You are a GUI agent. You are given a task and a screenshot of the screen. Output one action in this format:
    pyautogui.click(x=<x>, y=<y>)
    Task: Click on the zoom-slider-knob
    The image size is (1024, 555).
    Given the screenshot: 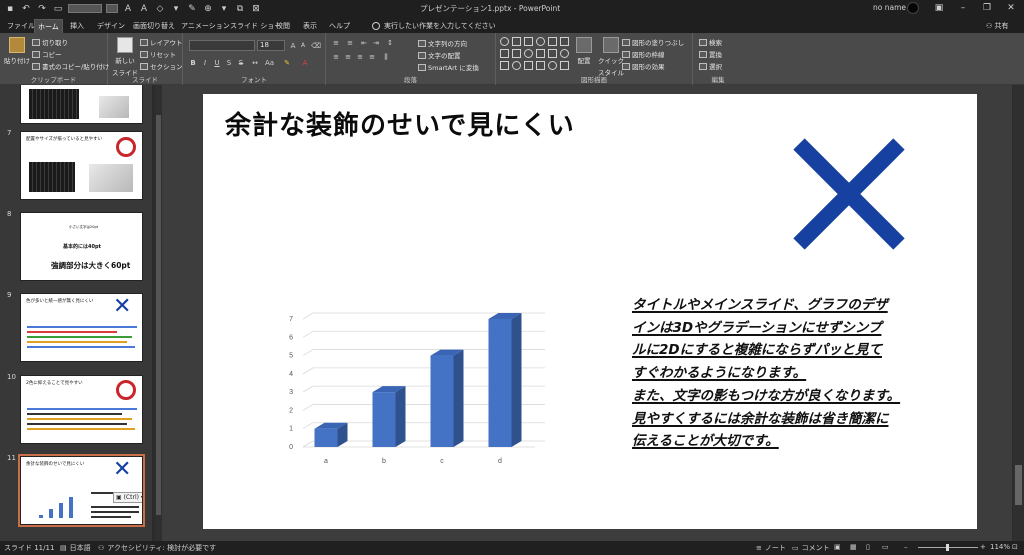 What is the action you would take?
    pyautogui.click(x=947, y=547)
    